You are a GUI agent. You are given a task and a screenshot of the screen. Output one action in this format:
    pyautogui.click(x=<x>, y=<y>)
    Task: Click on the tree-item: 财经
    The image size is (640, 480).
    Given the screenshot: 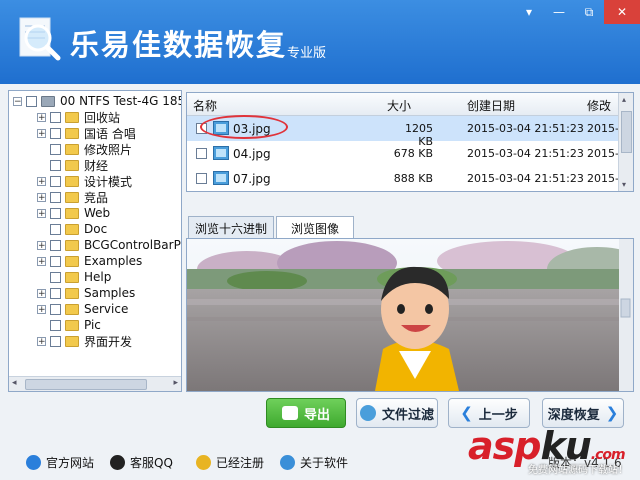 What is the action you would take?
    pyautogui.click(x=72, y=165)
    